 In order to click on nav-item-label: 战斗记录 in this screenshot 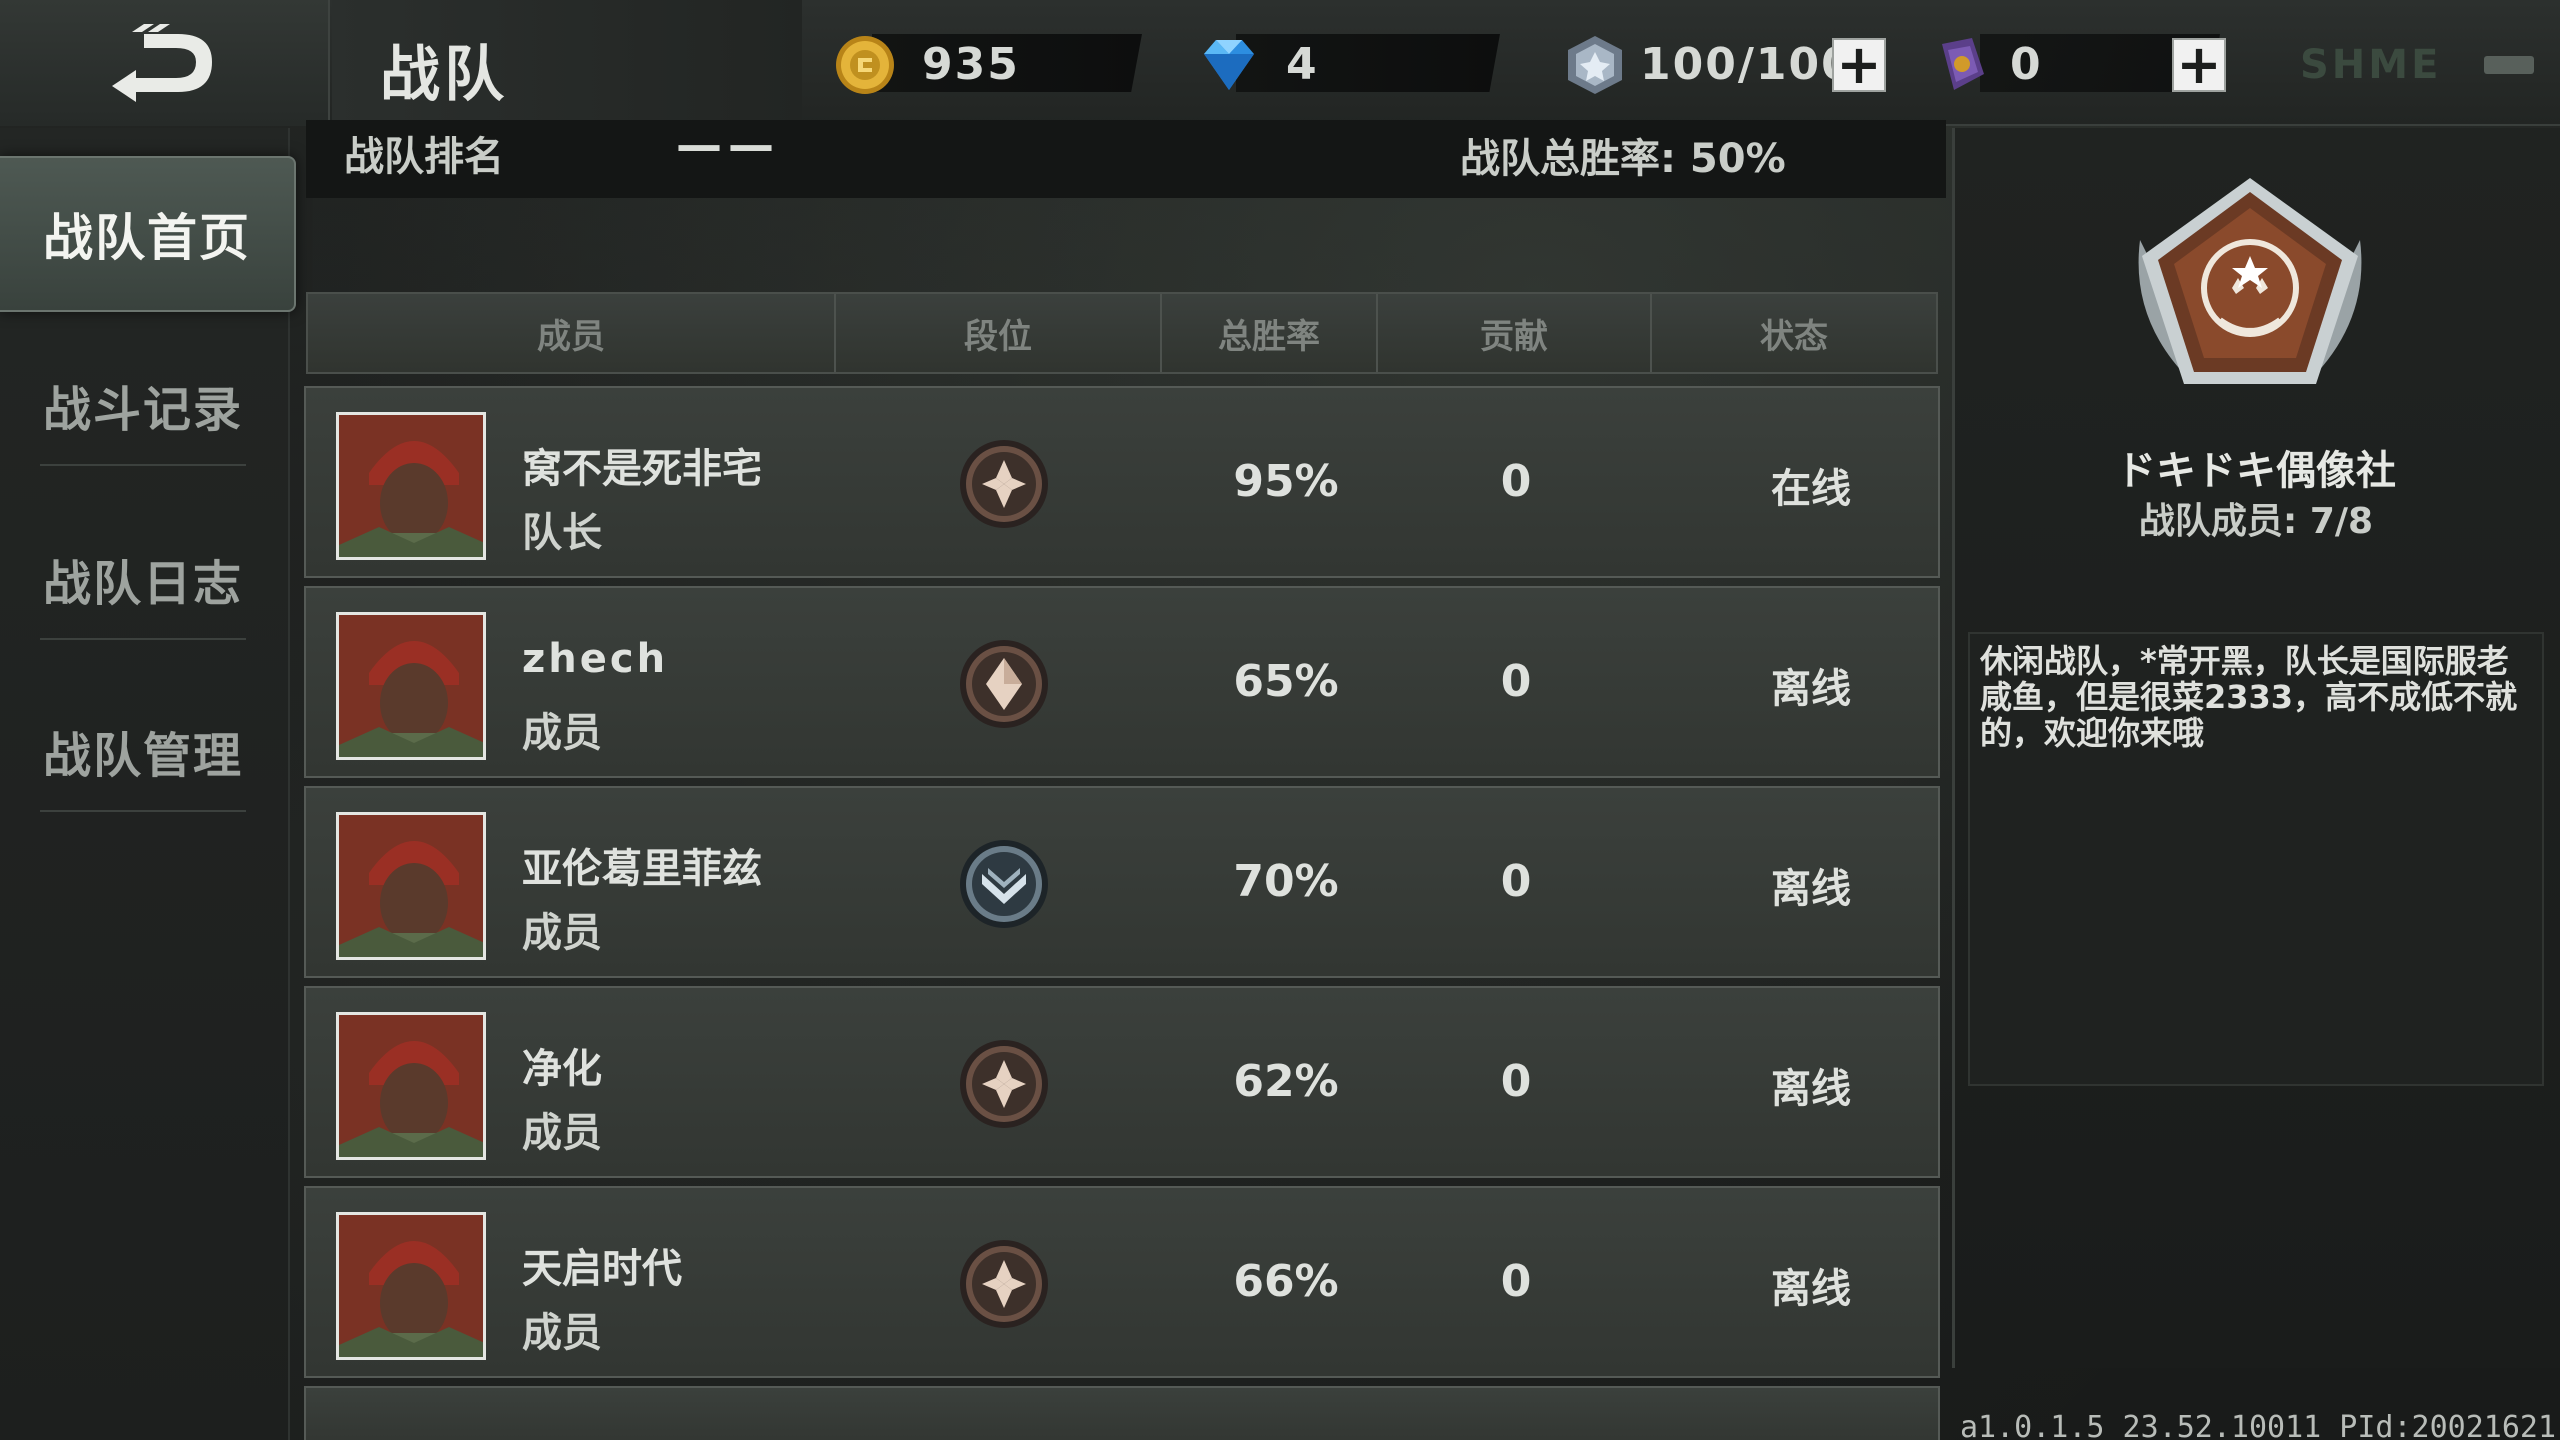, I will do `click(142, 410)`.